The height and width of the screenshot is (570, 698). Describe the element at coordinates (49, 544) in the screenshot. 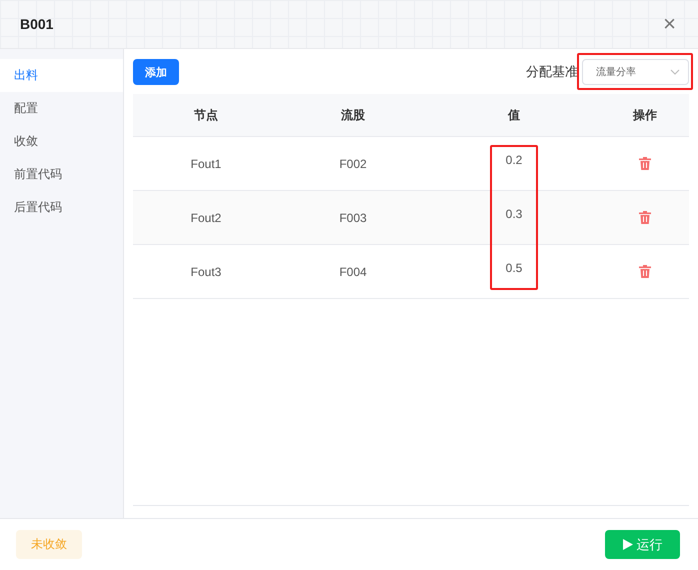

I see `status-badge: 未收敛` at that location.